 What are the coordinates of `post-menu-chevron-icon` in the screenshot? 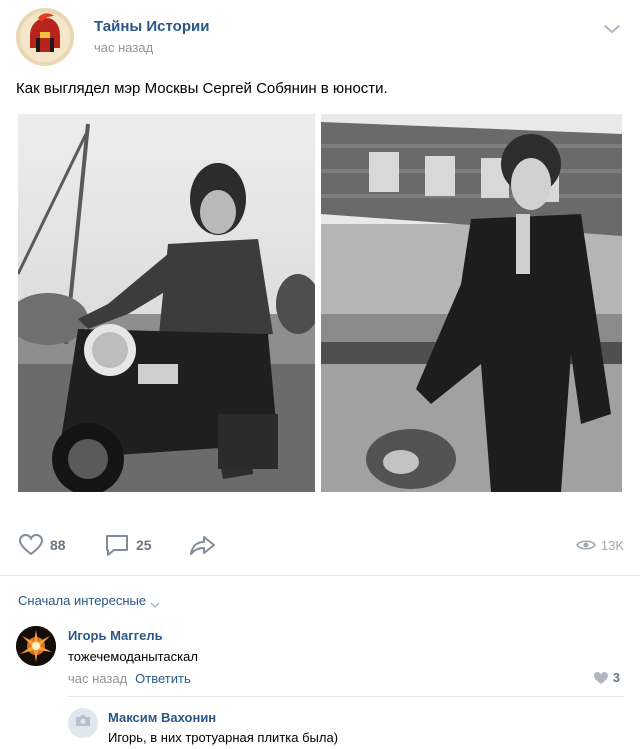 It's located at (612, 29).